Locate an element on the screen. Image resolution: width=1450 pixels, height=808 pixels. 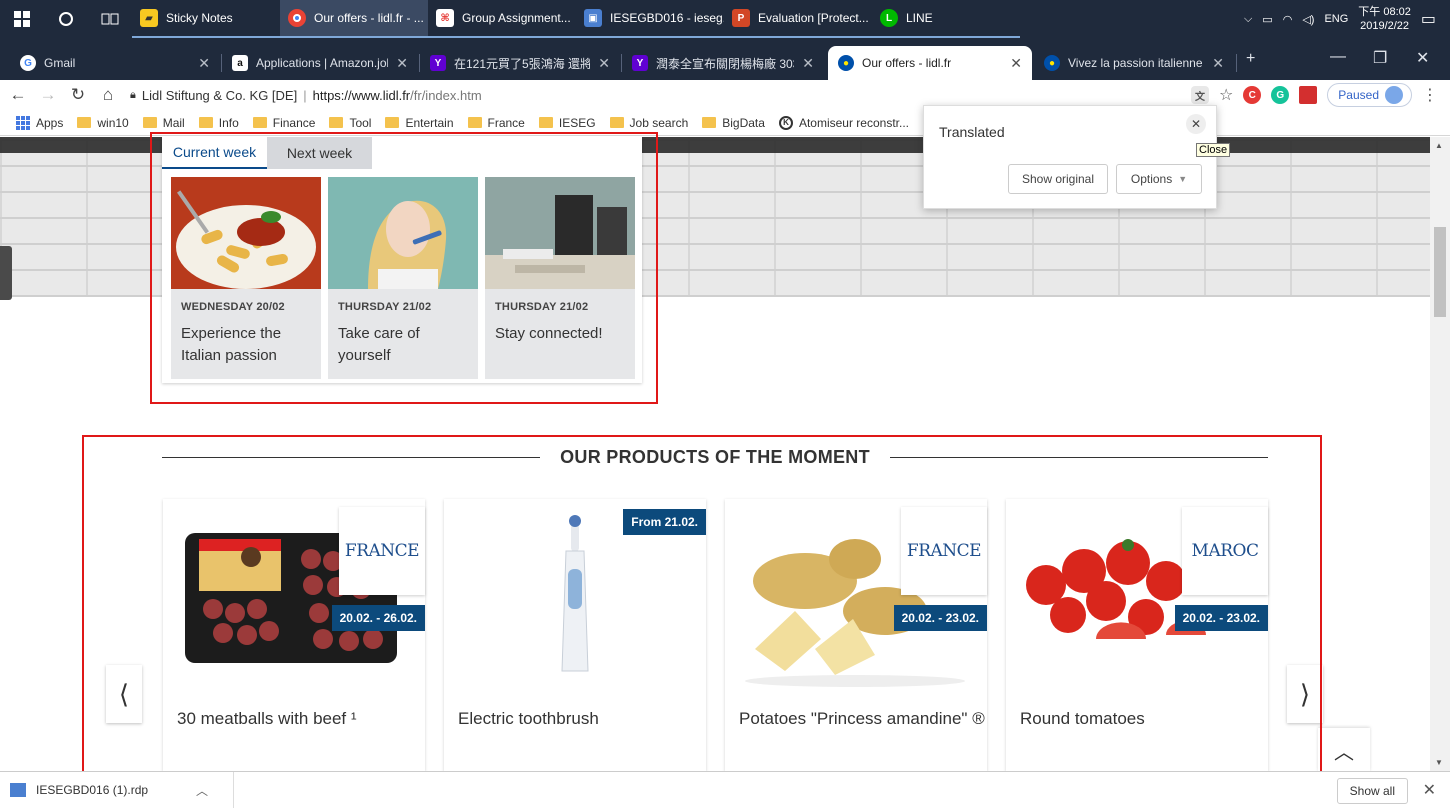
forward-arrow-icon: → is located at coordinates (48, 95).